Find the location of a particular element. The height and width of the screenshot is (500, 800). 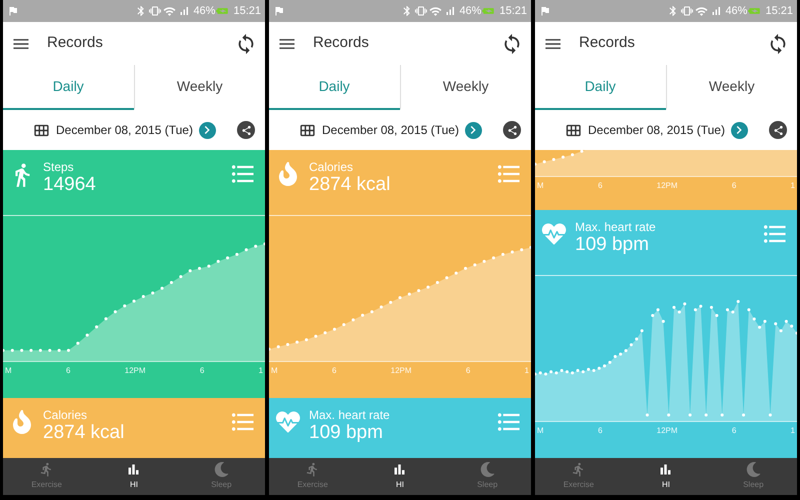

metric-label: Steps is located at coordinates (59, 167).